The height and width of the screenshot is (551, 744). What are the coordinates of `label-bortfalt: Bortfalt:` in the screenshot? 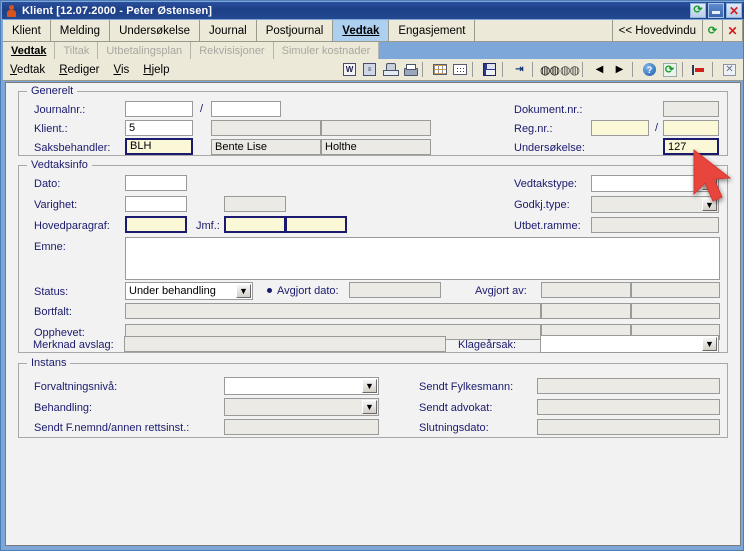 It's located at (53, 312).